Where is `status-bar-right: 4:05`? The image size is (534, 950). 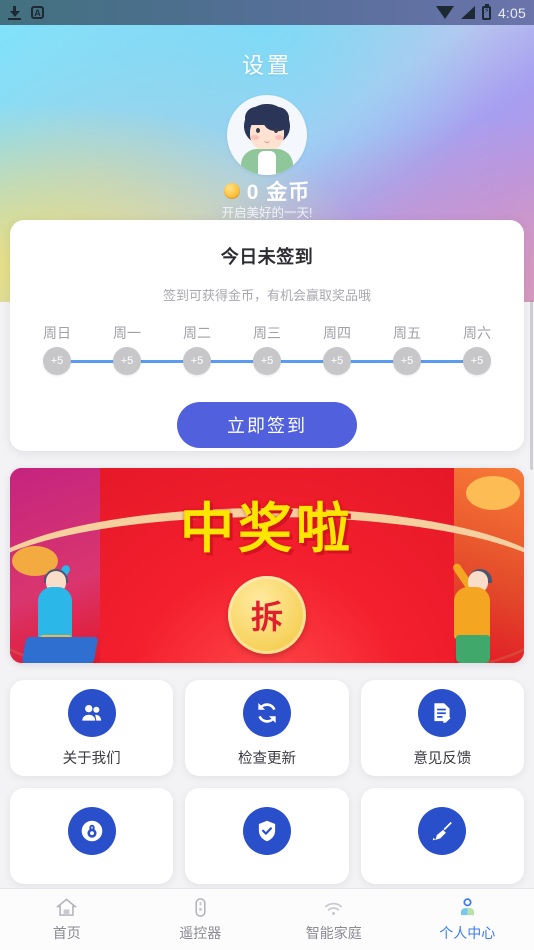 status-bar-right: 4:05 is located at coordinates (480, 10).